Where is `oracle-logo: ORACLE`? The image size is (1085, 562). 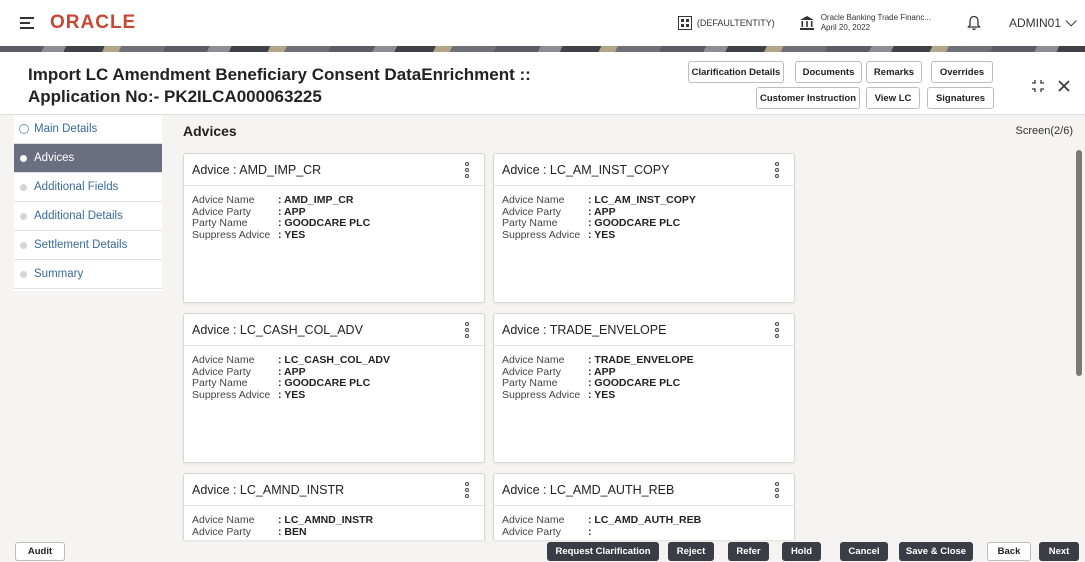
oracle-logo: ORACLE is located at coordinates (93, 22).